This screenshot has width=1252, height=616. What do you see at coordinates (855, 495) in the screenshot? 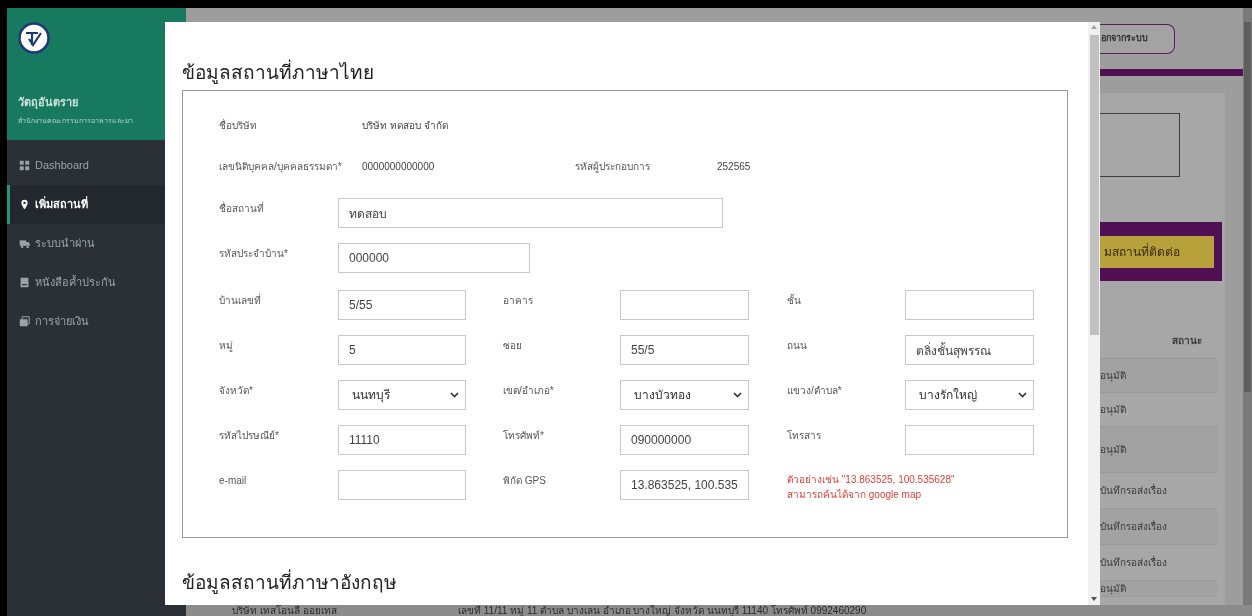
I see `hint-text: สามารถค้นได้จาก google map` at bounding box center [855, 495].